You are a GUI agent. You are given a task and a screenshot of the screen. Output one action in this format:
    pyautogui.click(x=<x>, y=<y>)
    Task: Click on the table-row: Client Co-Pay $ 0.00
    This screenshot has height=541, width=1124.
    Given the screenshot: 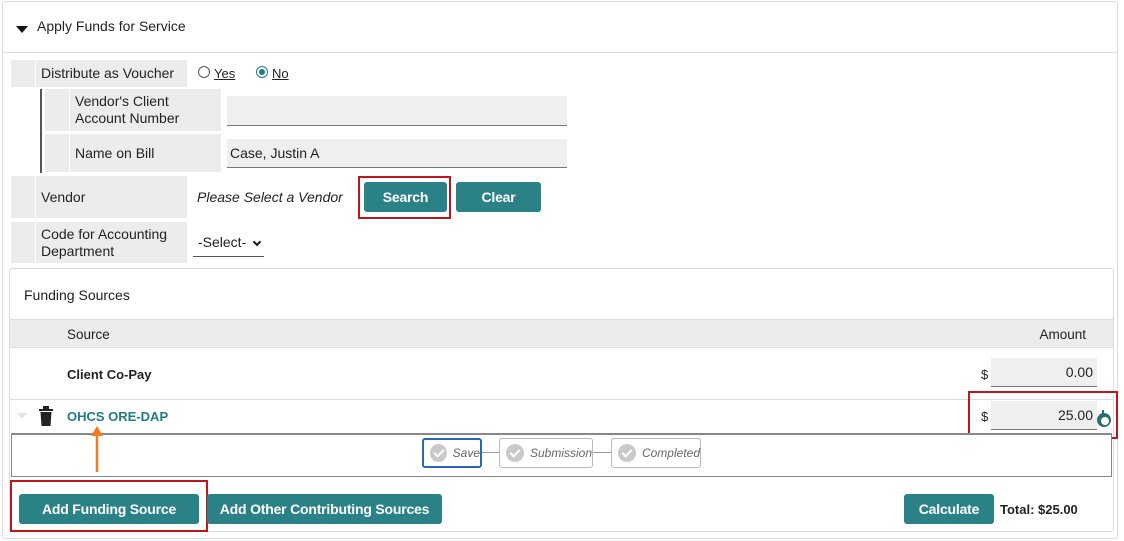 What is the action you would take?
    pyautogui.click(x=561, y=374)
    